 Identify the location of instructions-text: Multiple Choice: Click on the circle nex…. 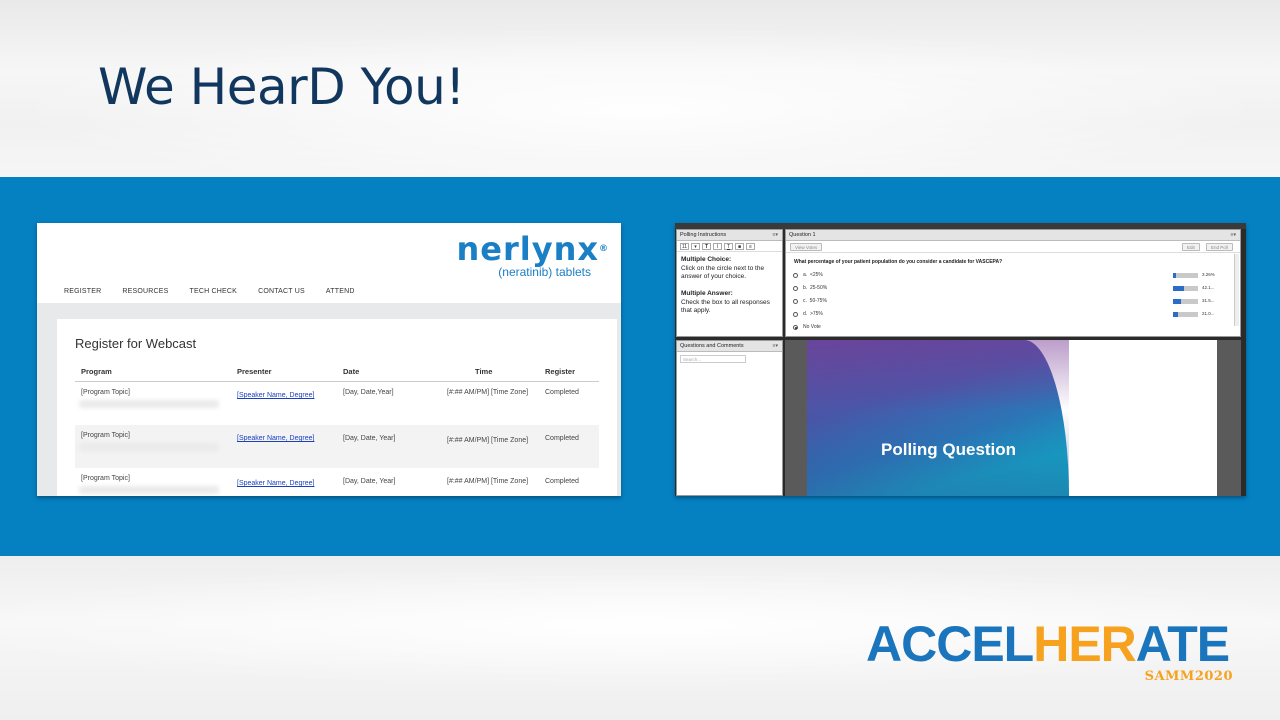
(729, 286).